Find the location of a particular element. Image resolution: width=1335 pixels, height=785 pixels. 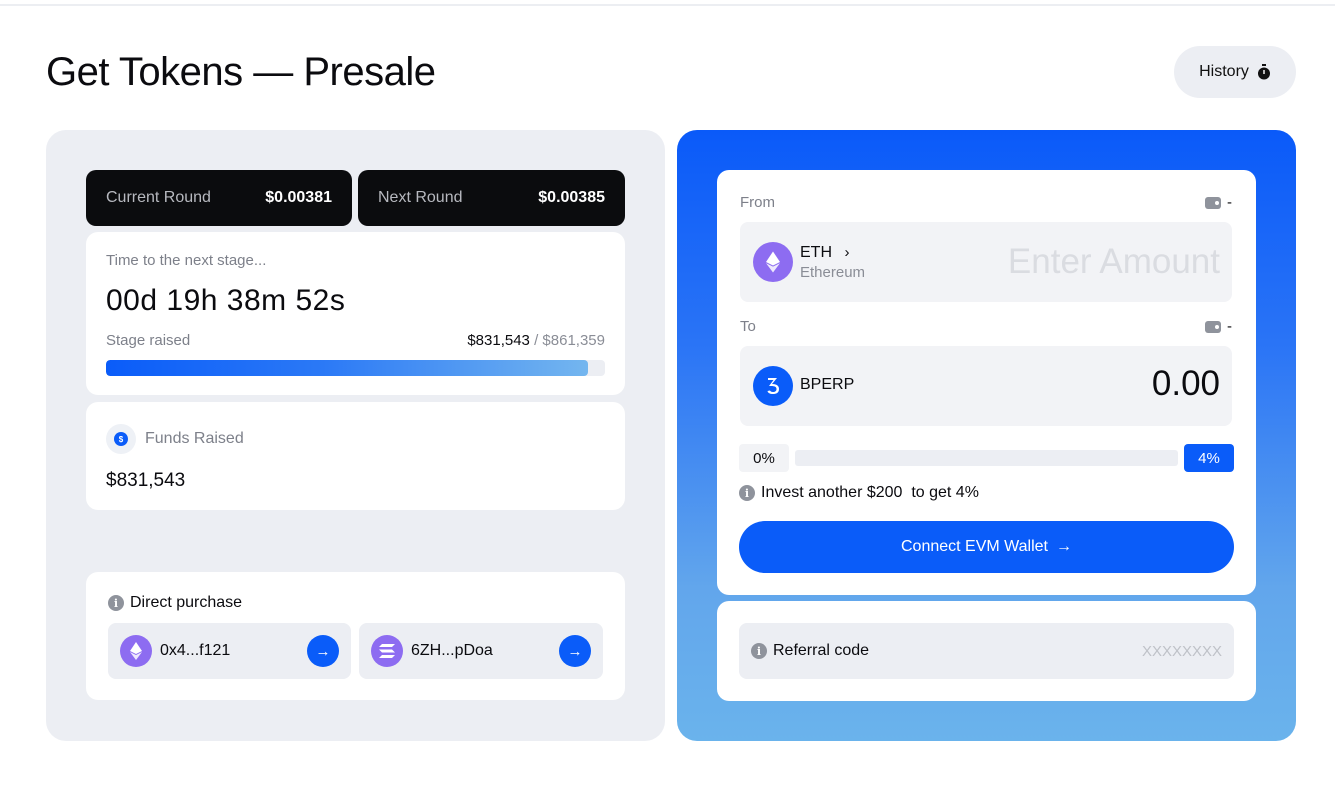

history-label: History is located at coordinates (1224, 71).